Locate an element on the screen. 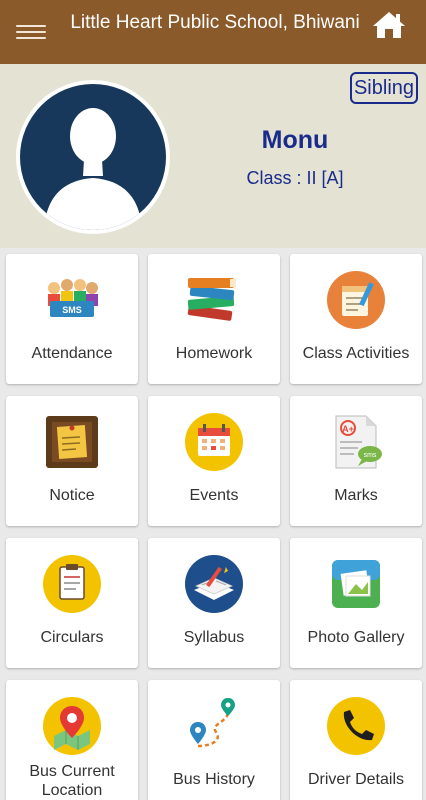 This screenshot has width=426, height=800. menu-label: Photo Gallery is located at coordinates (356, 637).